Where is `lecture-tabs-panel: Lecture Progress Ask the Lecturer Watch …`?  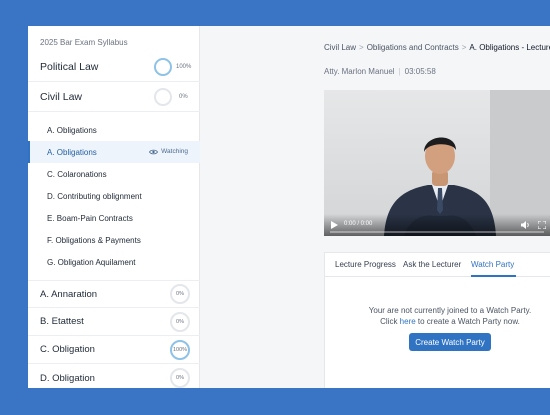
lecture-tabs-panel: Lecture Progress Ask the Lecturer Watch … is located at coordinates (437, 320).